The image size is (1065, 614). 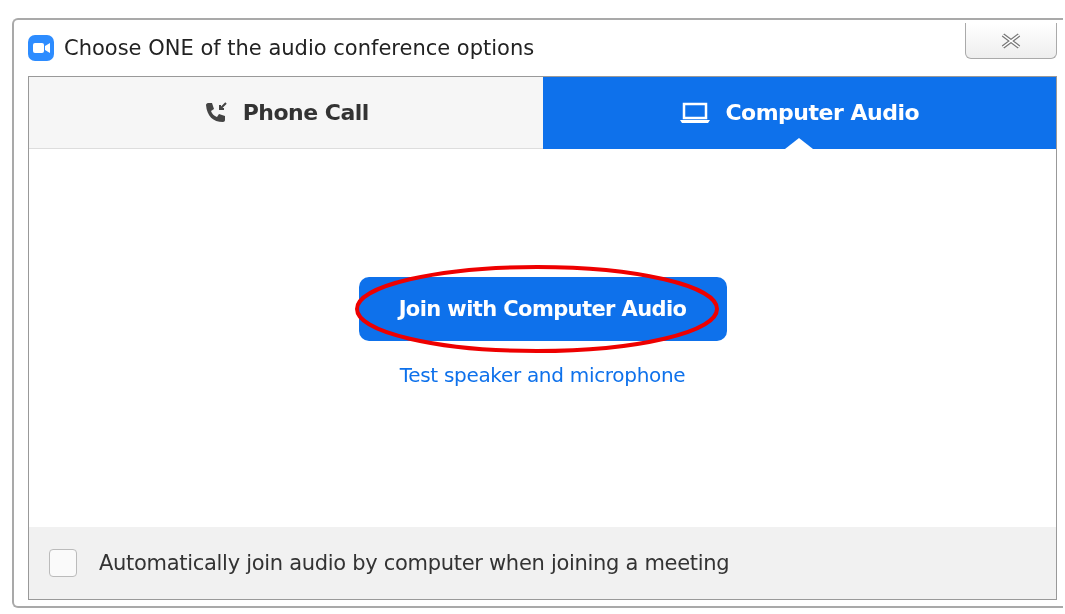 What do you see at coordinates (41, 48) in the screenshot?
I see `video-camera-icon` at bounding box center [41, 48].